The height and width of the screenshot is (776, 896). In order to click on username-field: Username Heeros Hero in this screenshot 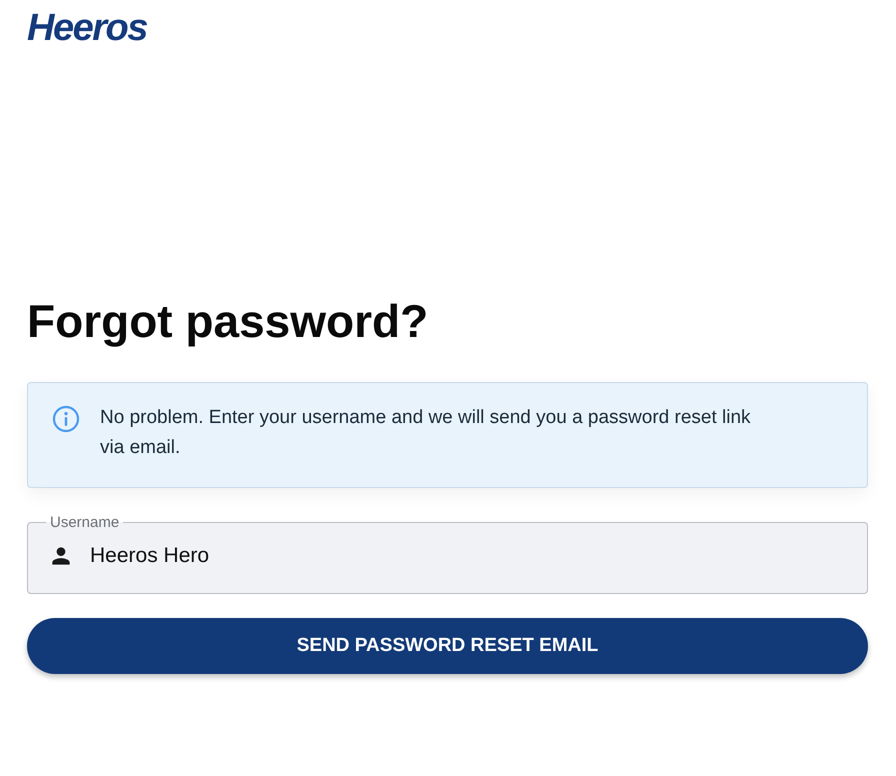, I will do `click(447, 554)`.